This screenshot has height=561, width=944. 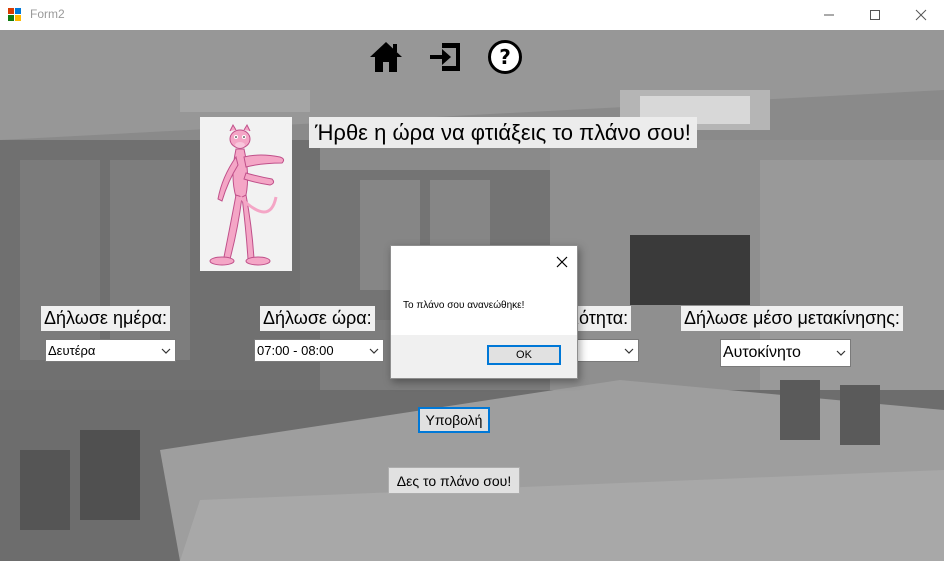 I want to click on maximize-button, so click(x=875, y=15).